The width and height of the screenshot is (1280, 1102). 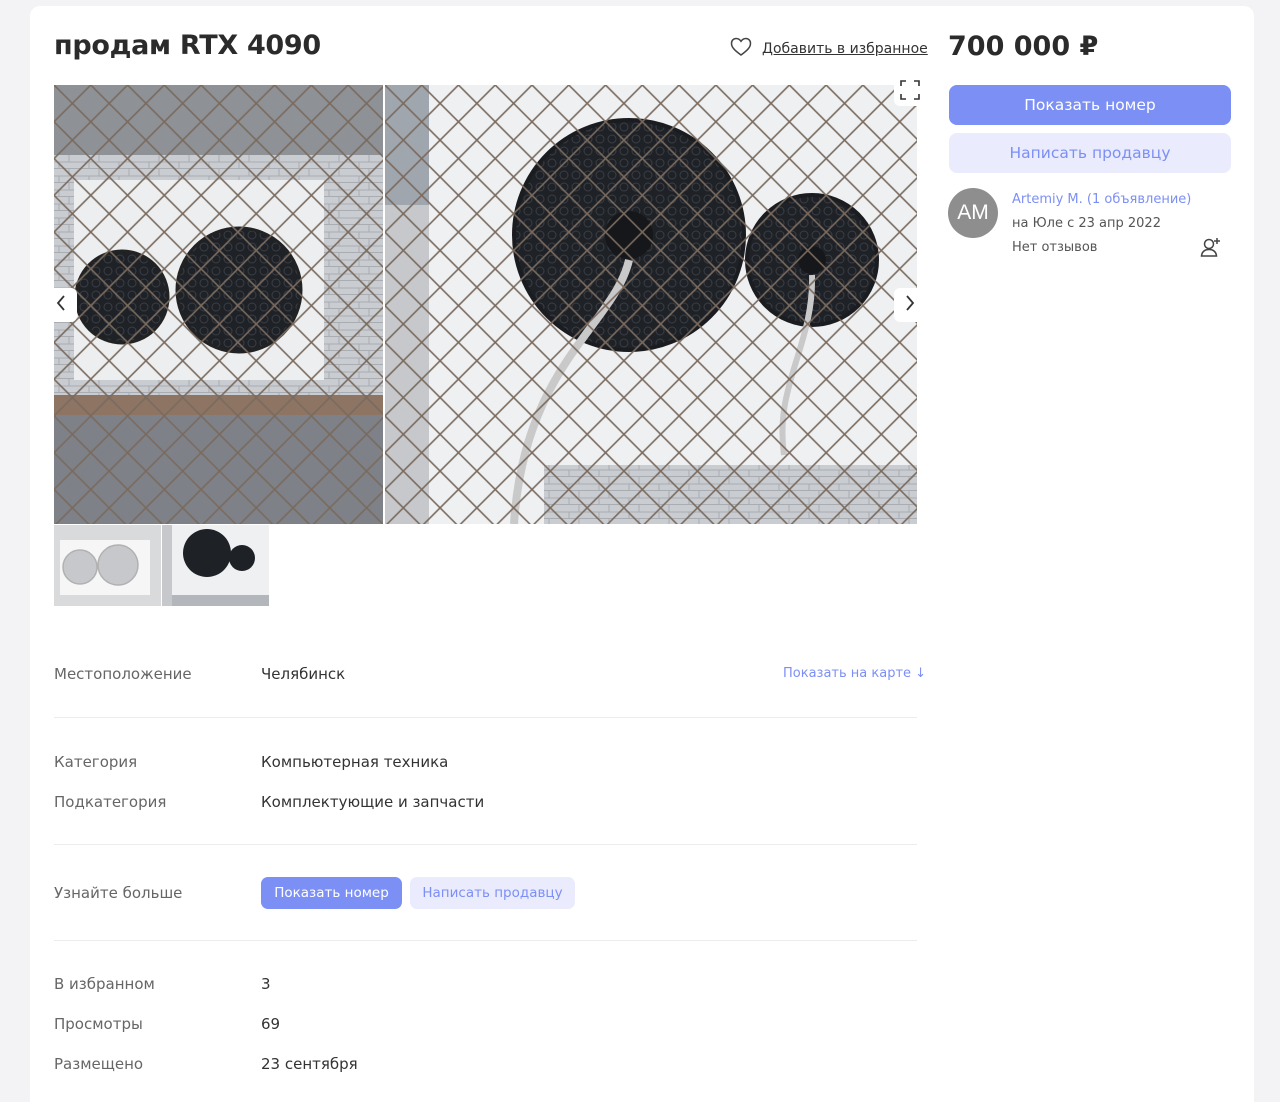 I want to click on learn-more-label: Узнайте больше, so click(x=118, y=893).